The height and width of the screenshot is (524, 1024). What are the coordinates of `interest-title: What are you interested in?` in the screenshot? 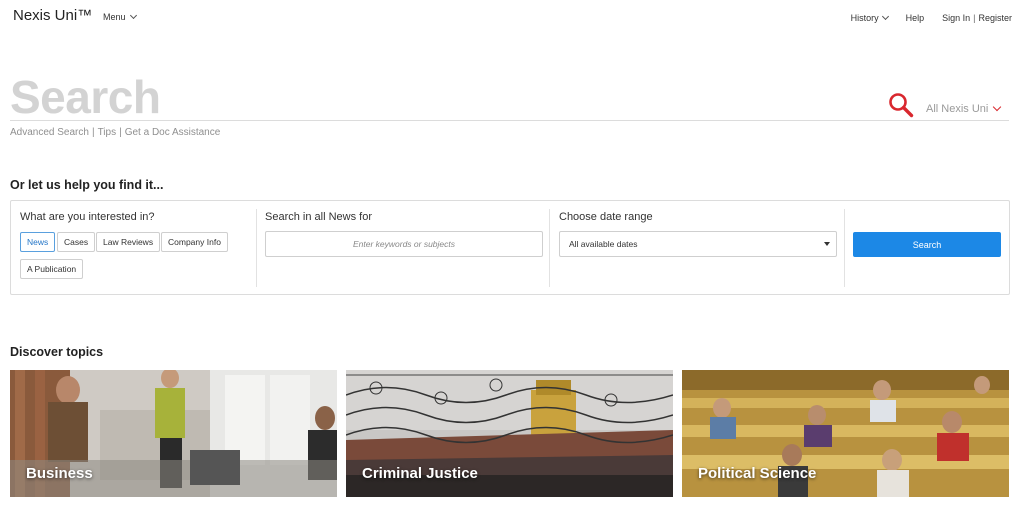 It's located at (87, 217).